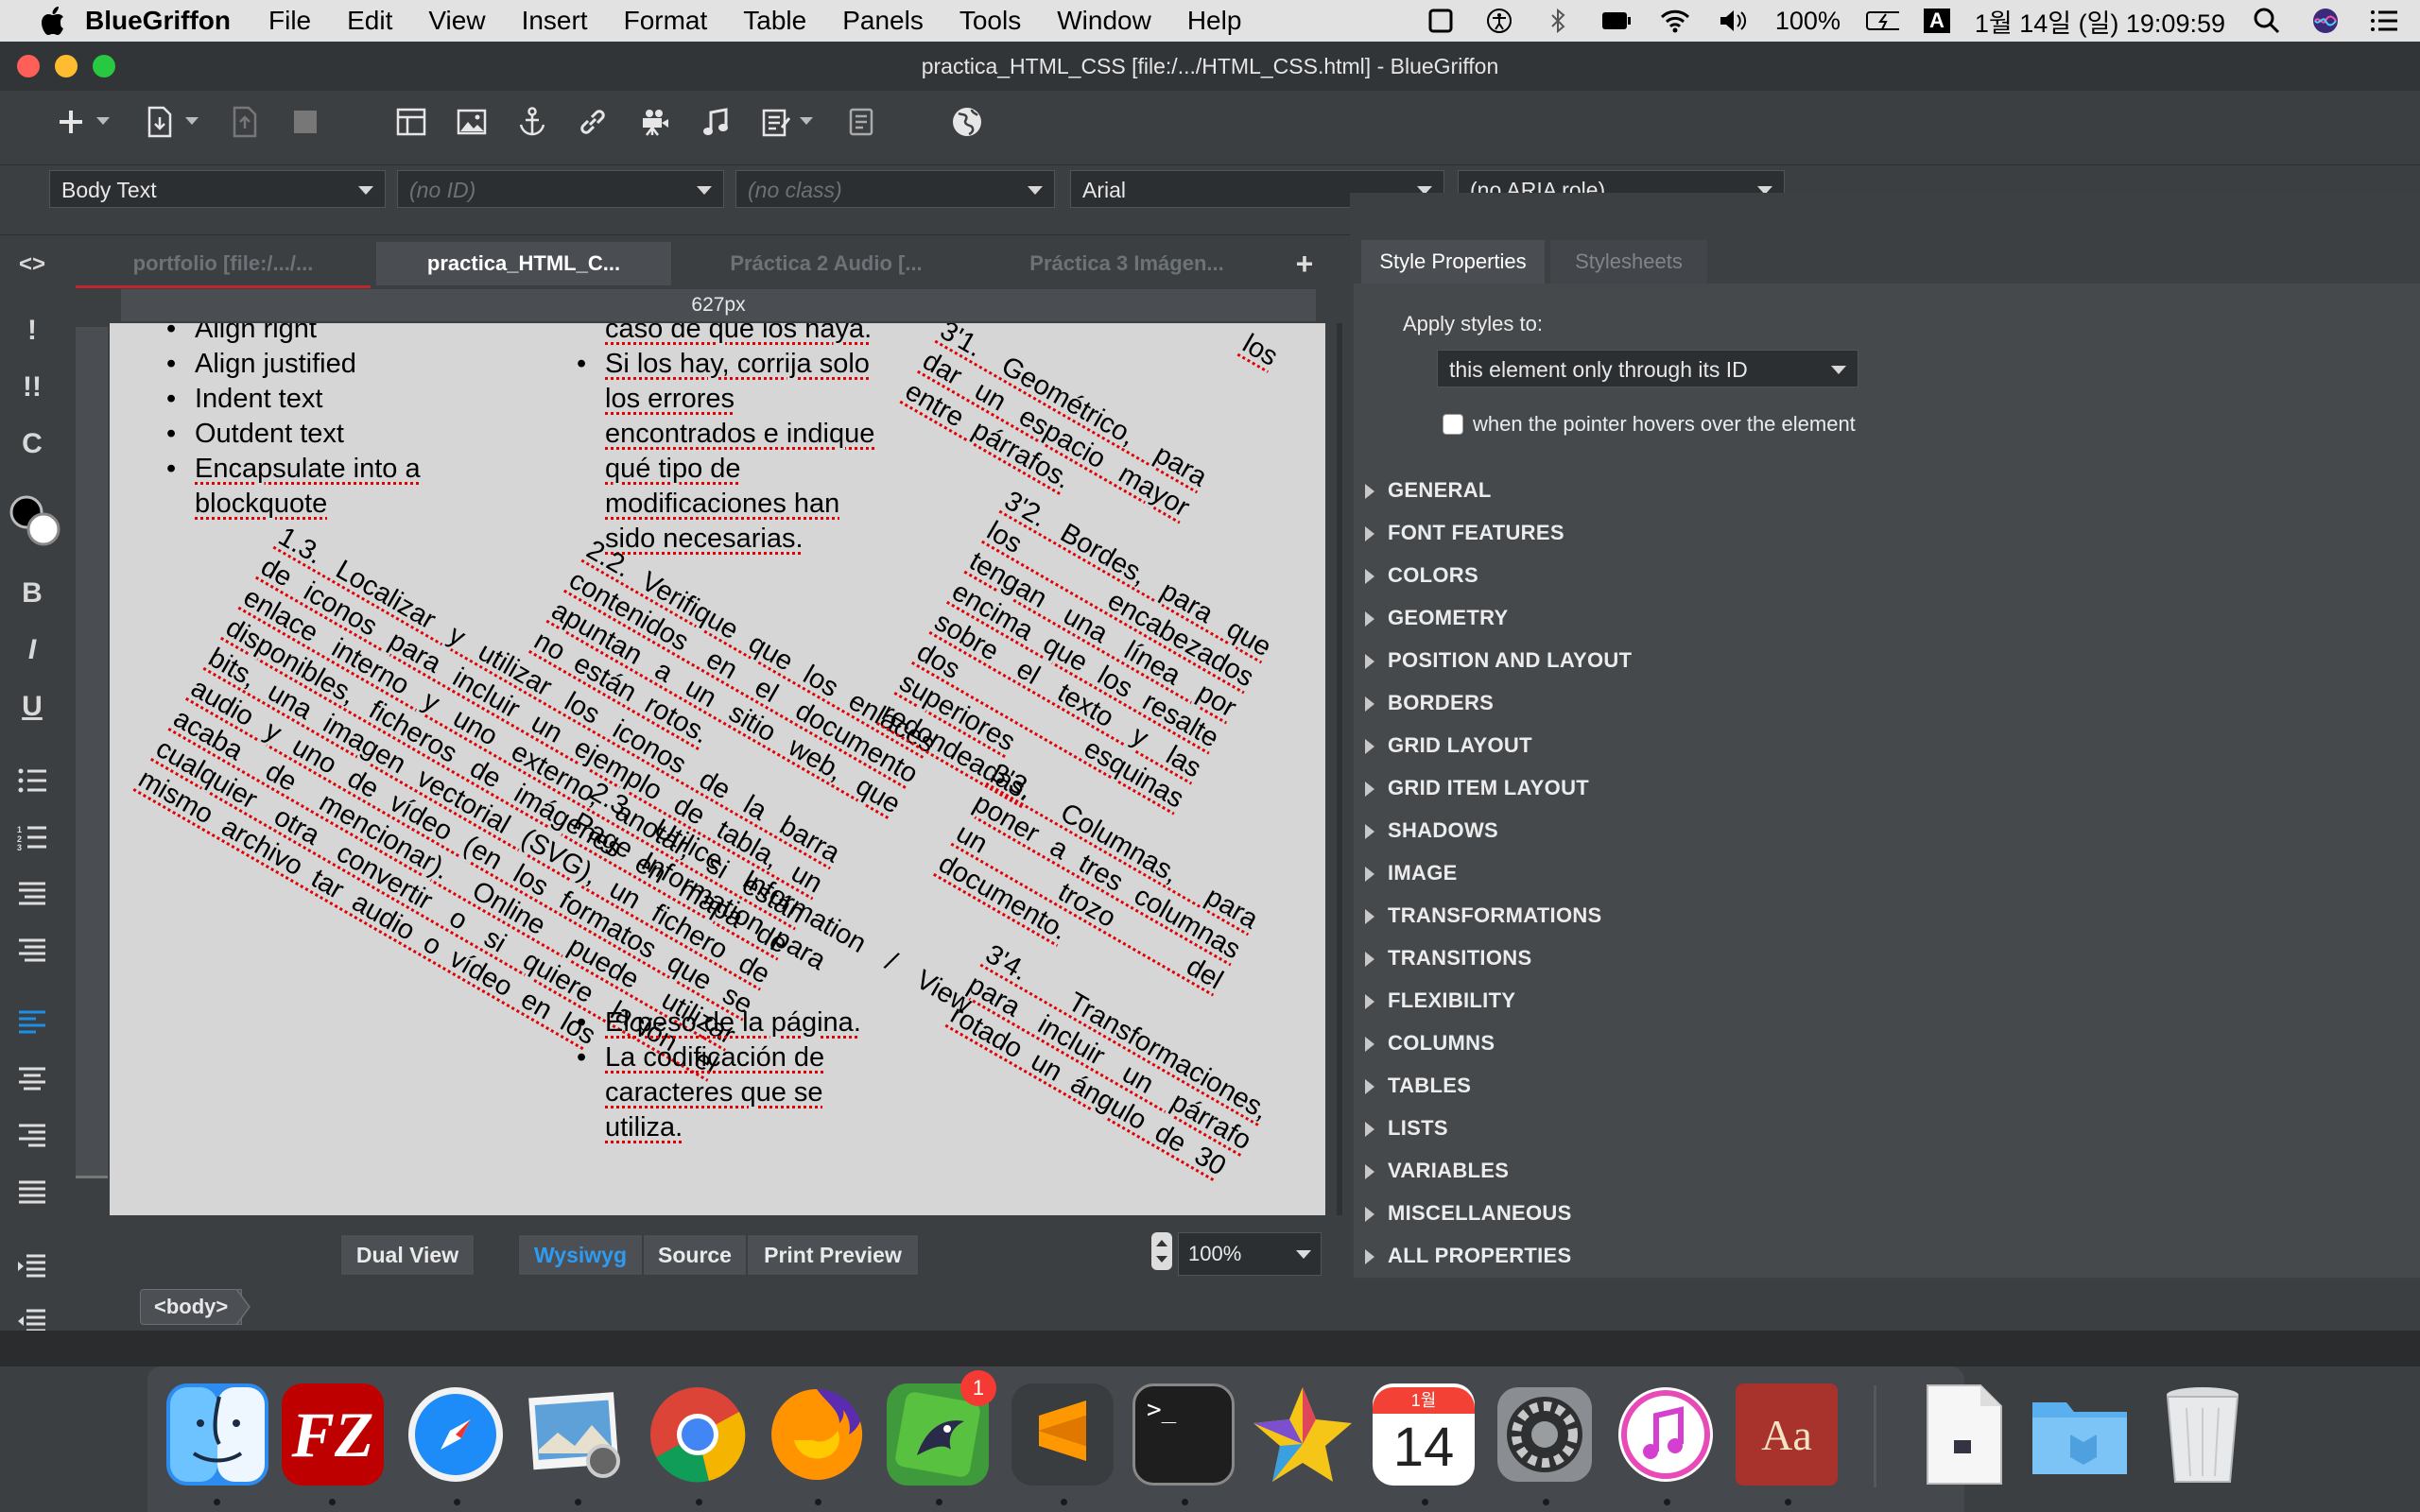 The width and height of the screenshot is (2420, 1512). Describe the element at coordinates (104, 66) in the screenshot. I see `zoom-window-button` at that location.